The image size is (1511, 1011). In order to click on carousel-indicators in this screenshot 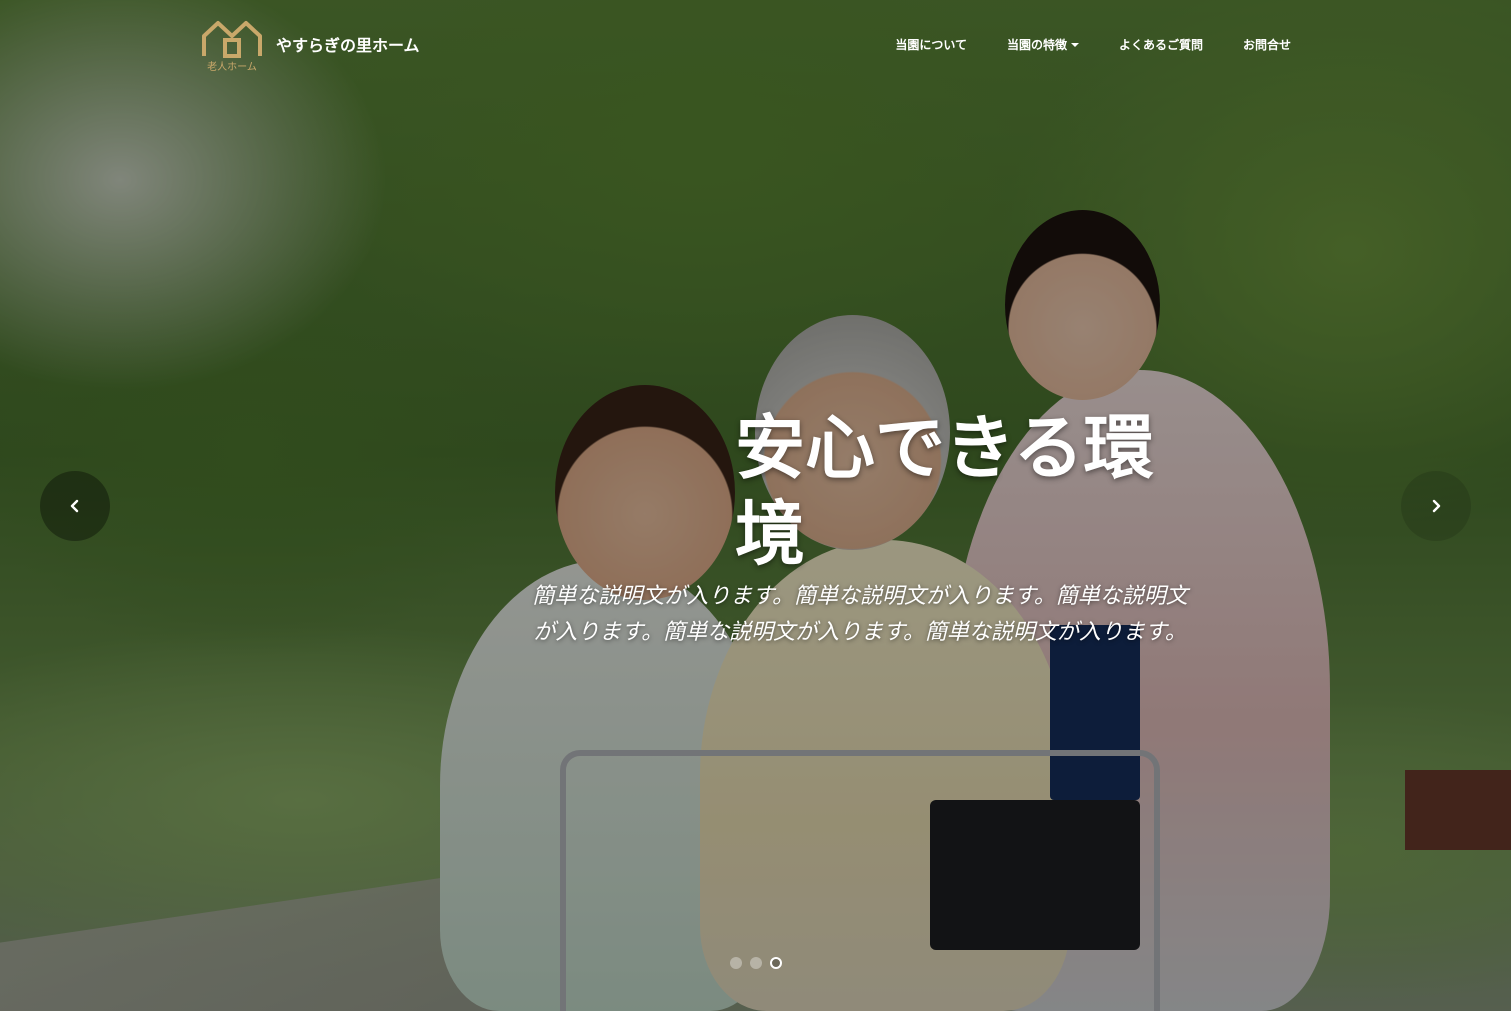, I will do `click(756, 963)`.